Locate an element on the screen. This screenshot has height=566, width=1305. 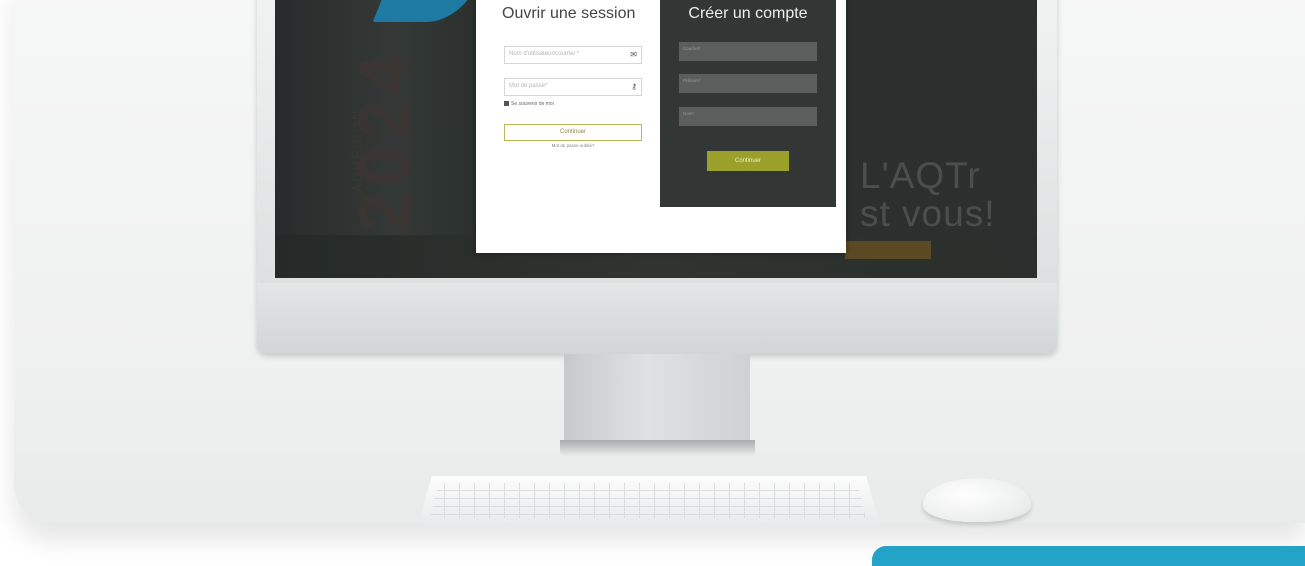
slogan-button is located at coordinates (888, 250).